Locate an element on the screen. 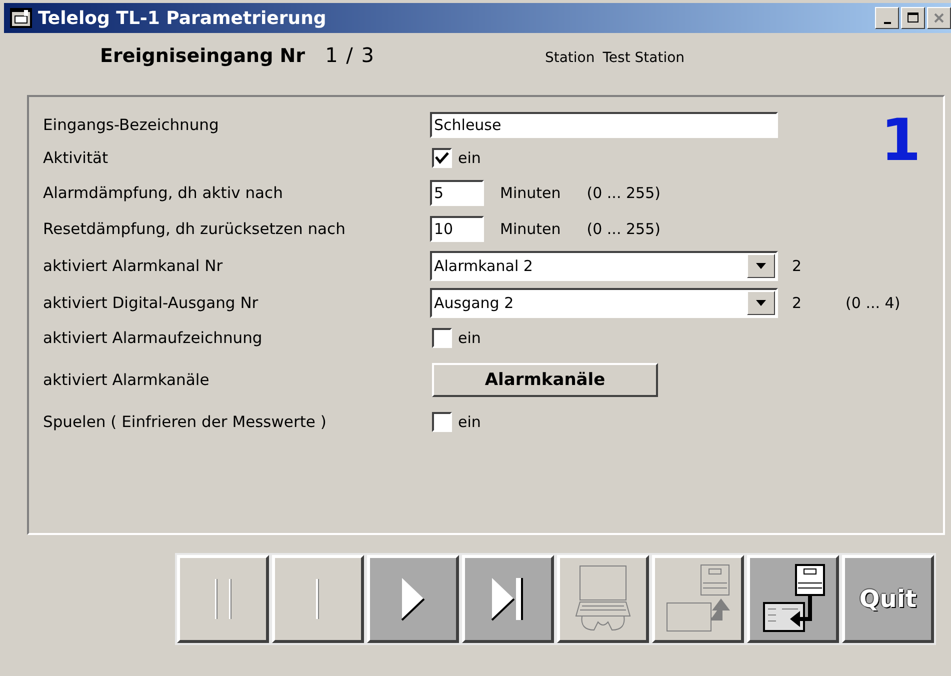  field-label: Resetdämpfung, dh zurücksetzen nach is located at coordinates (194, 229).